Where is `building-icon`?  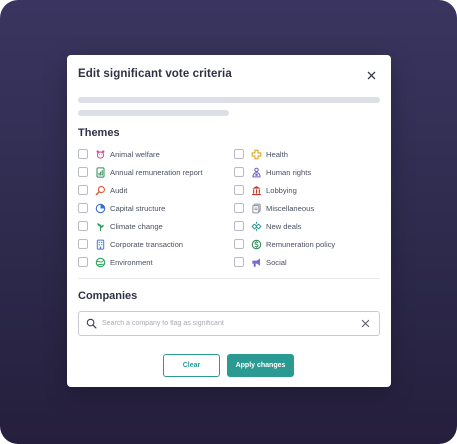
building-icon is located at coordinates (100, 244).